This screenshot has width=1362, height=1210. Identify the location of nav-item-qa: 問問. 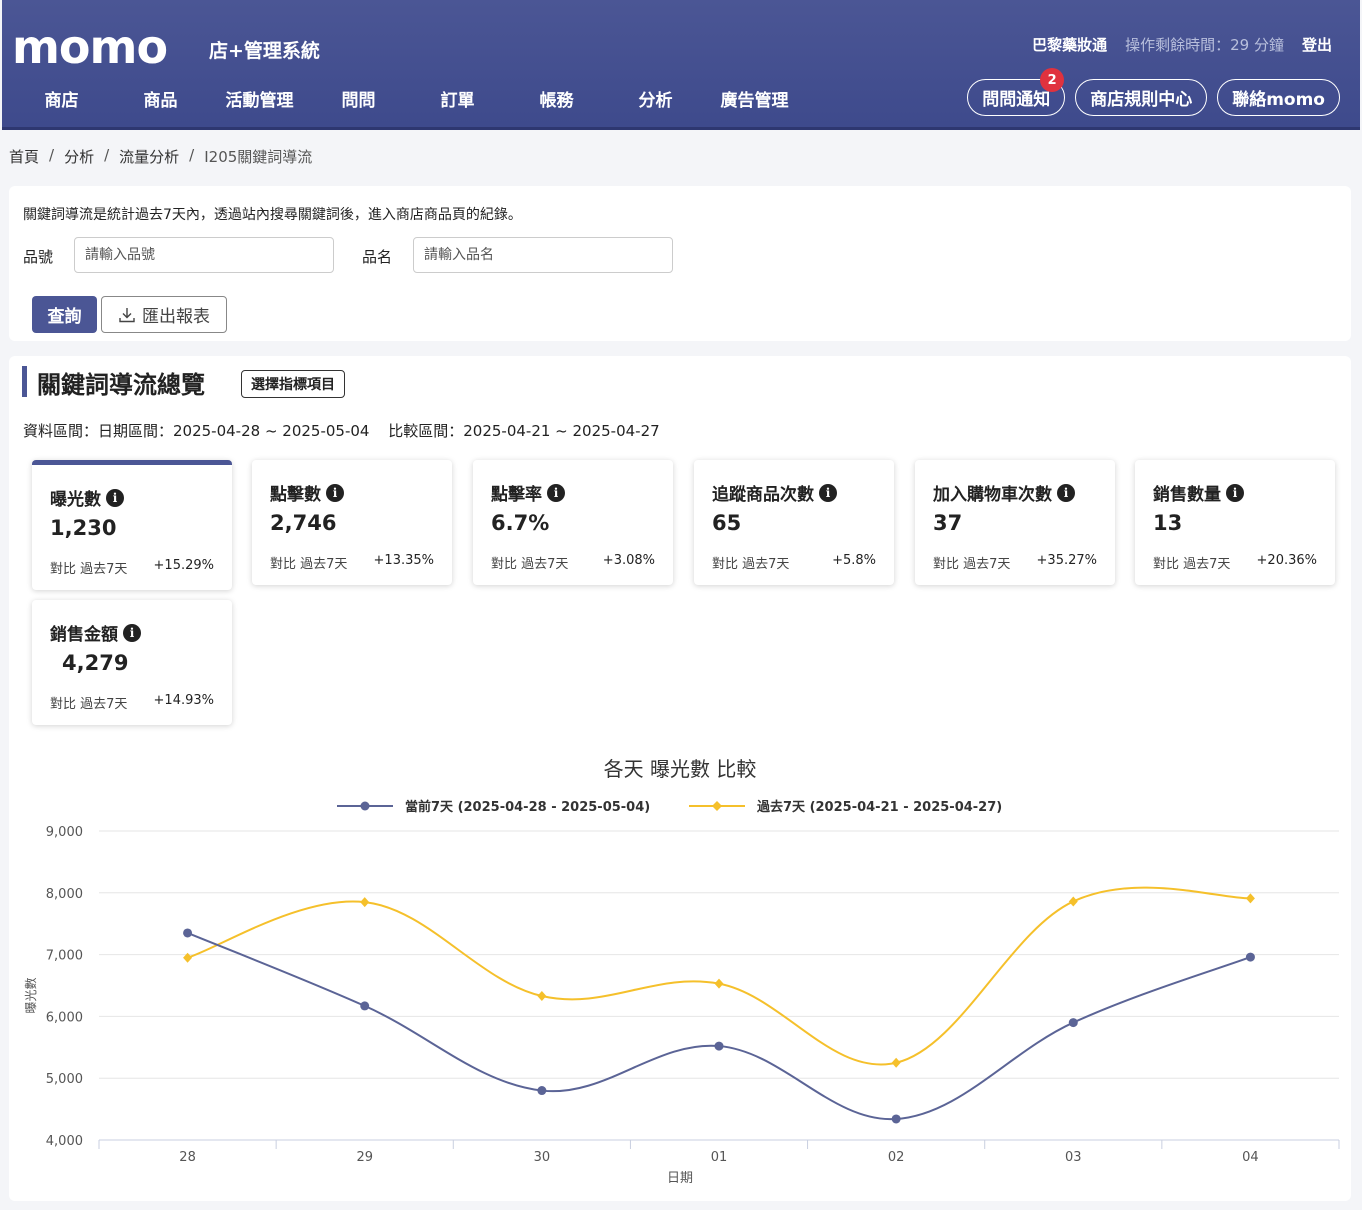
(358, 98).